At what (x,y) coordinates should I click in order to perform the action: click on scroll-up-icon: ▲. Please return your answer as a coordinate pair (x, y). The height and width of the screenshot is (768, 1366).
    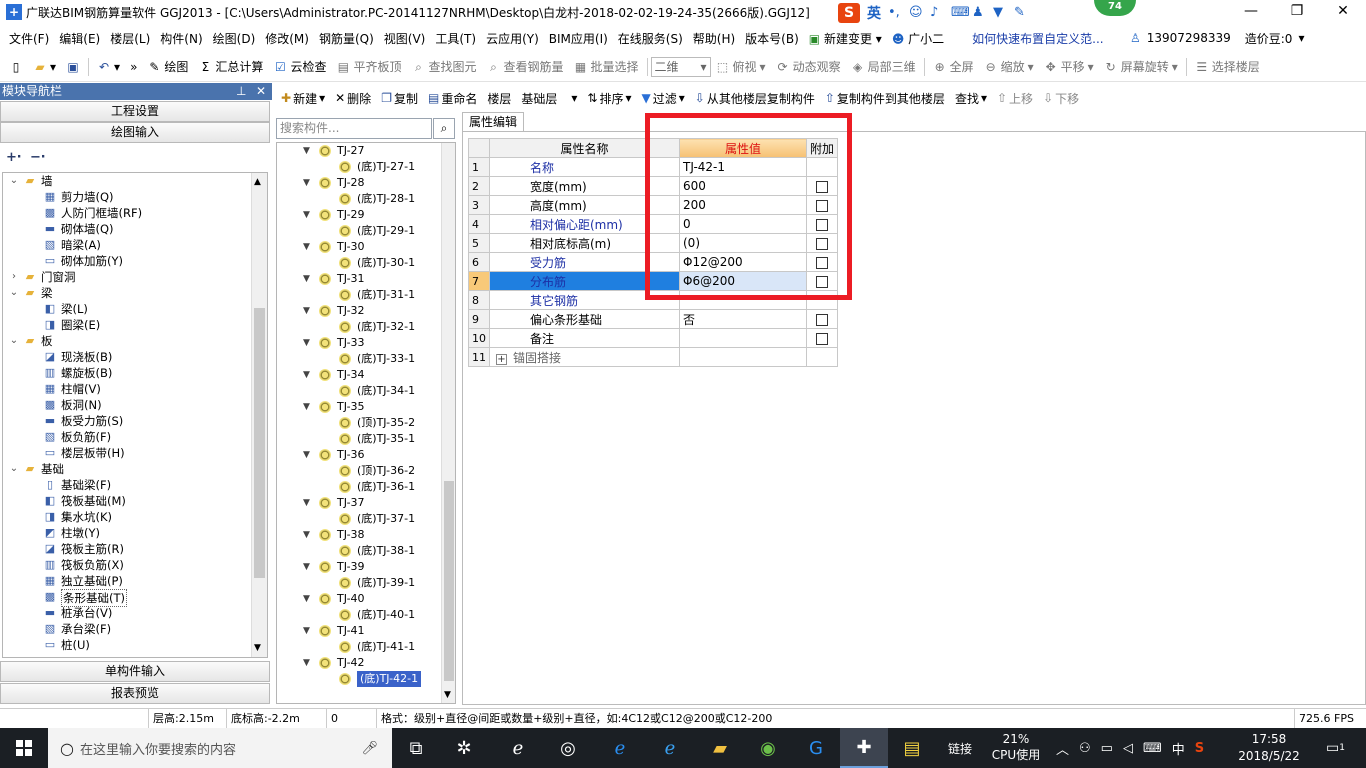
    Looking at the image, I should click on (257, 182).